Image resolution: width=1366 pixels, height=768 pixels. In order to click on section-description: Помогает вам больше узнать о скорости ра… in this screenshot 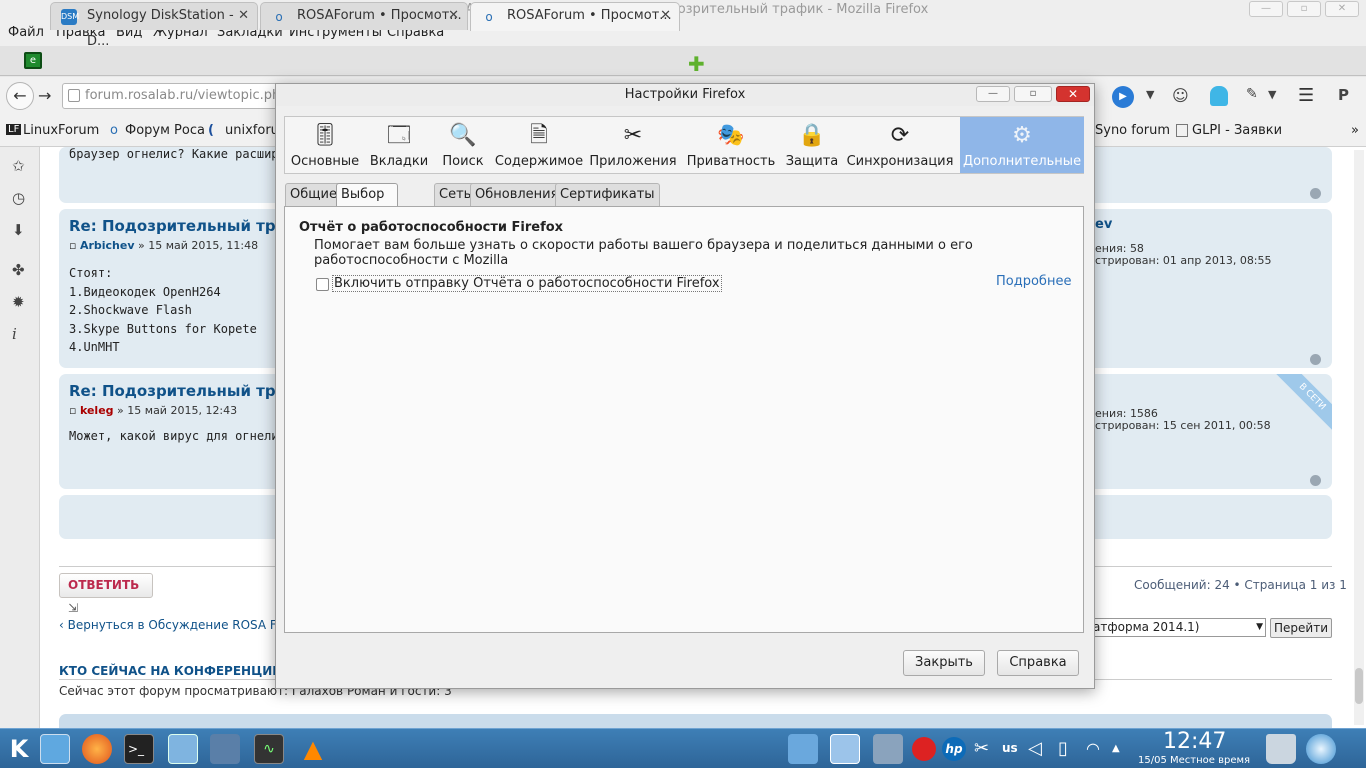, I will do `click(643, 253)`.